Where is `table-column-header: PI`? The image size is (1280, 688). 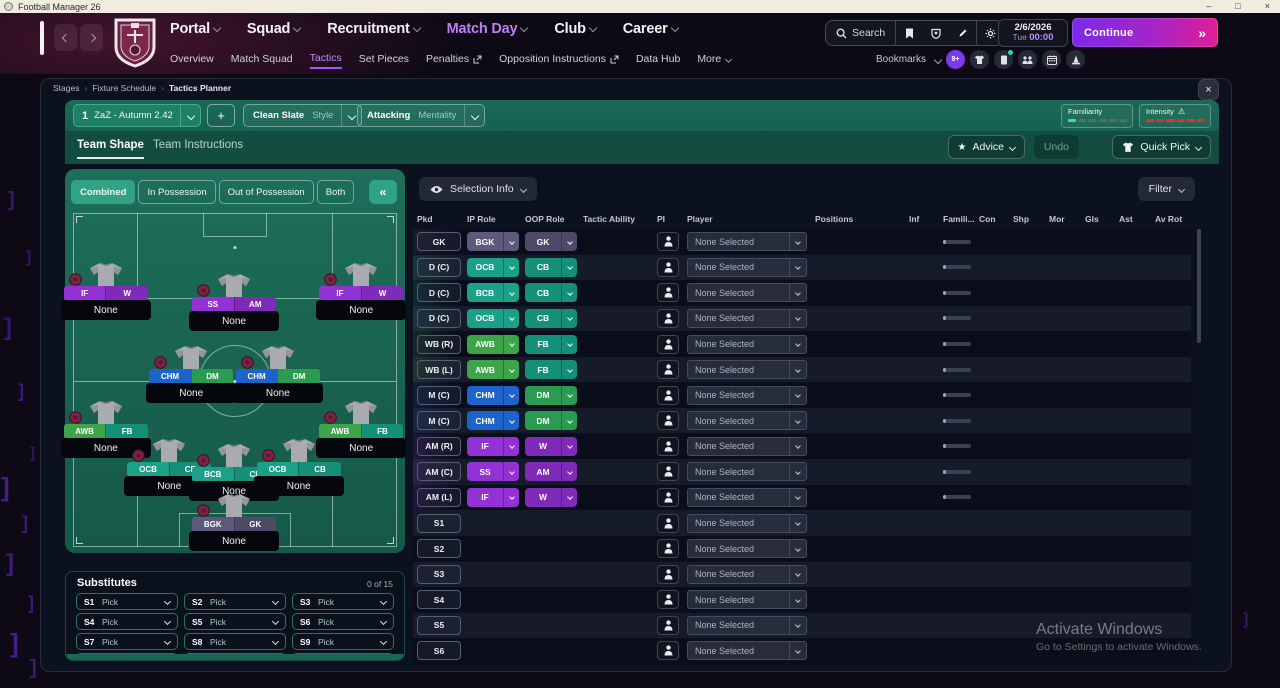
table-column-header: PI is located at coordinates (668, 219).